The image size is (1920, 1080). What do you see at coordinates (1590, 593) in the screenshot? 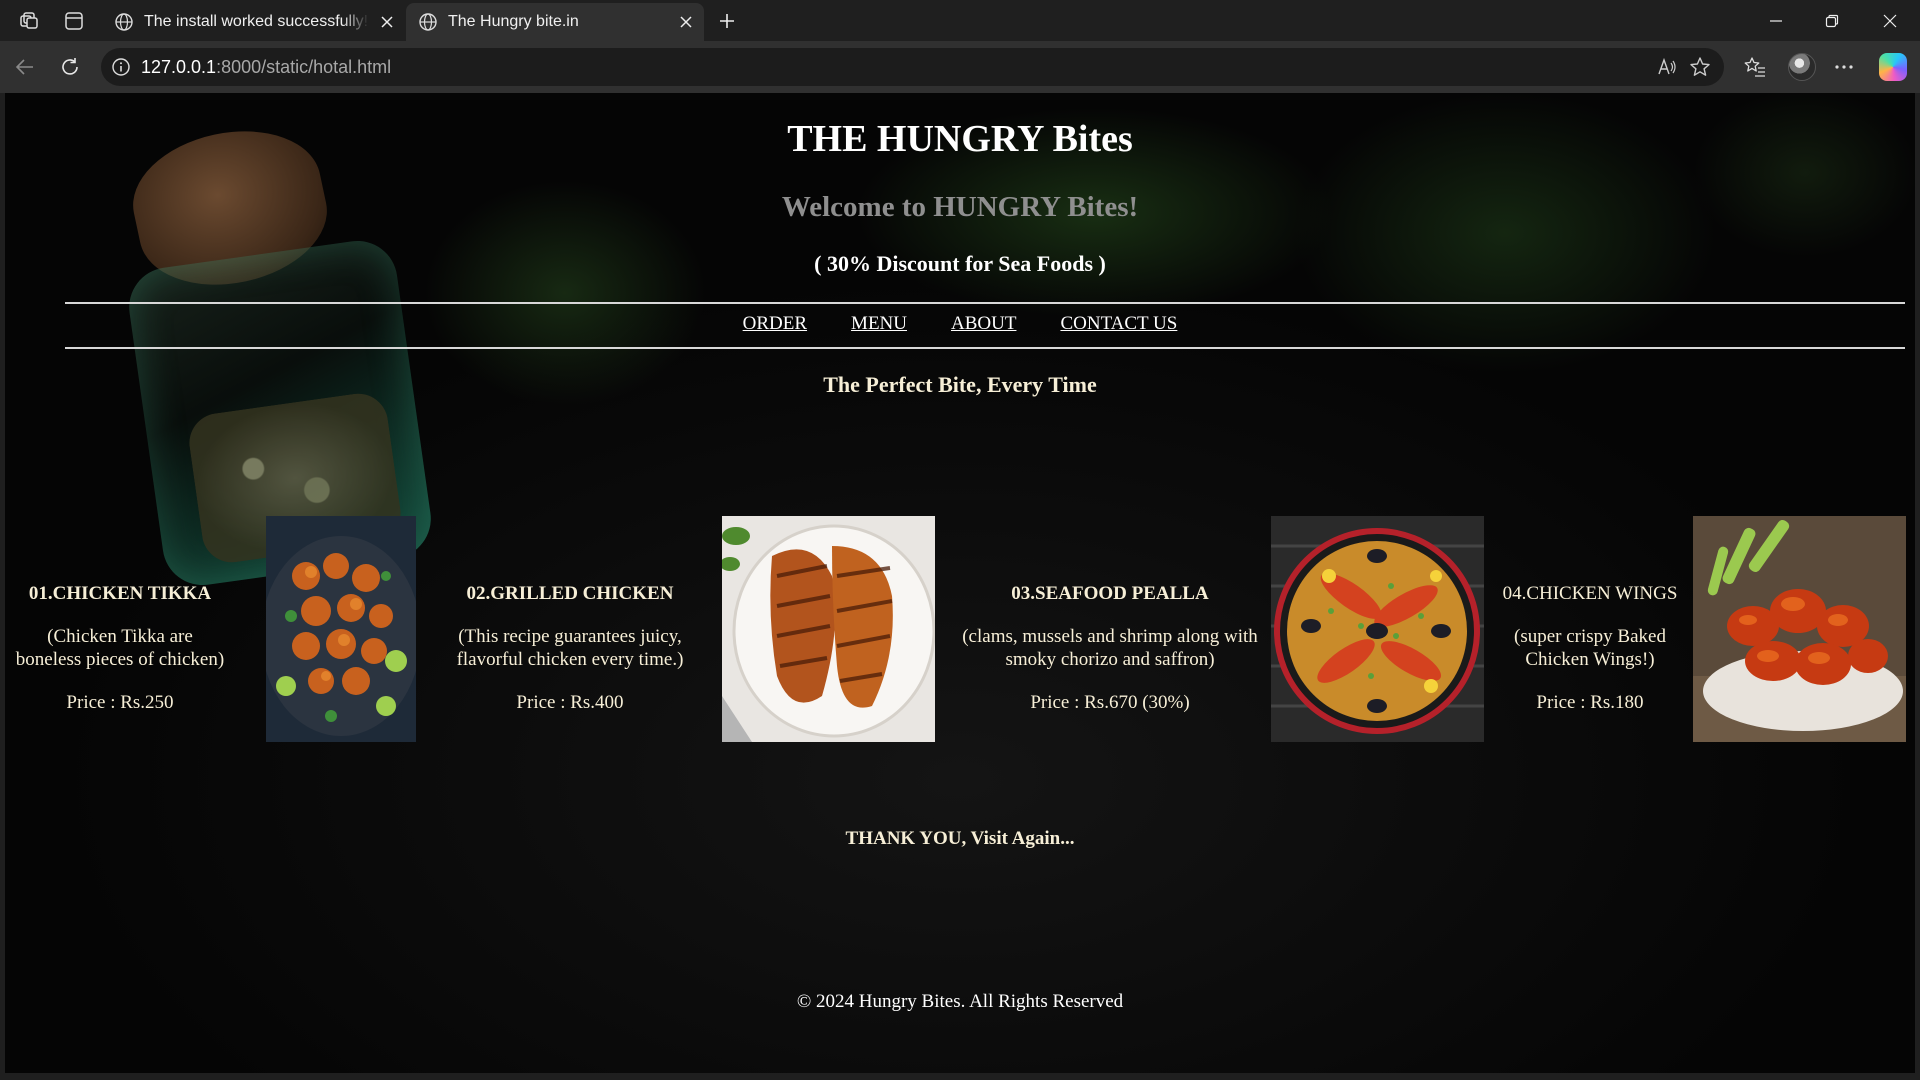
I see `item-name: 04.CHICKEN WINGS` at bounding box center [1590, 593].